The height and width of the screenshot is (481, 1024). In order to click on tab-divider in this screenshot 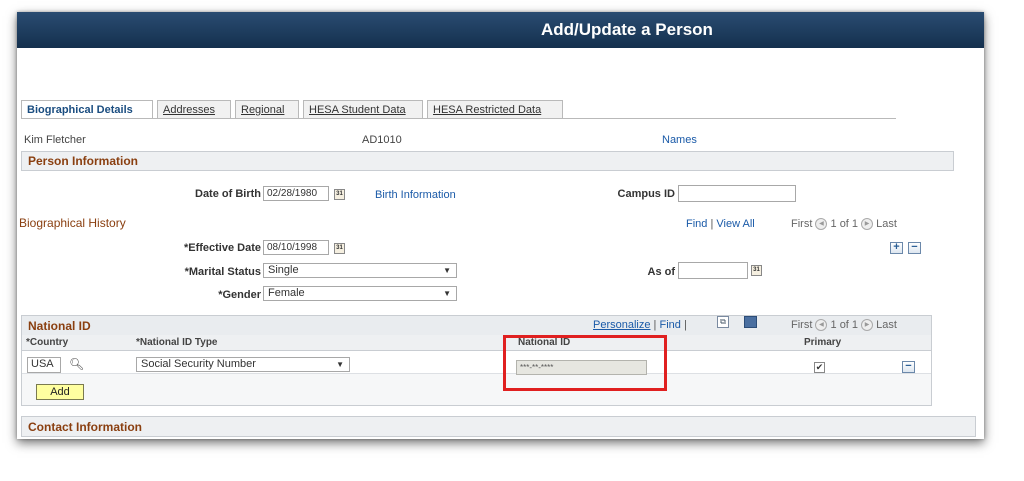, I will do `click(458, 118)`.